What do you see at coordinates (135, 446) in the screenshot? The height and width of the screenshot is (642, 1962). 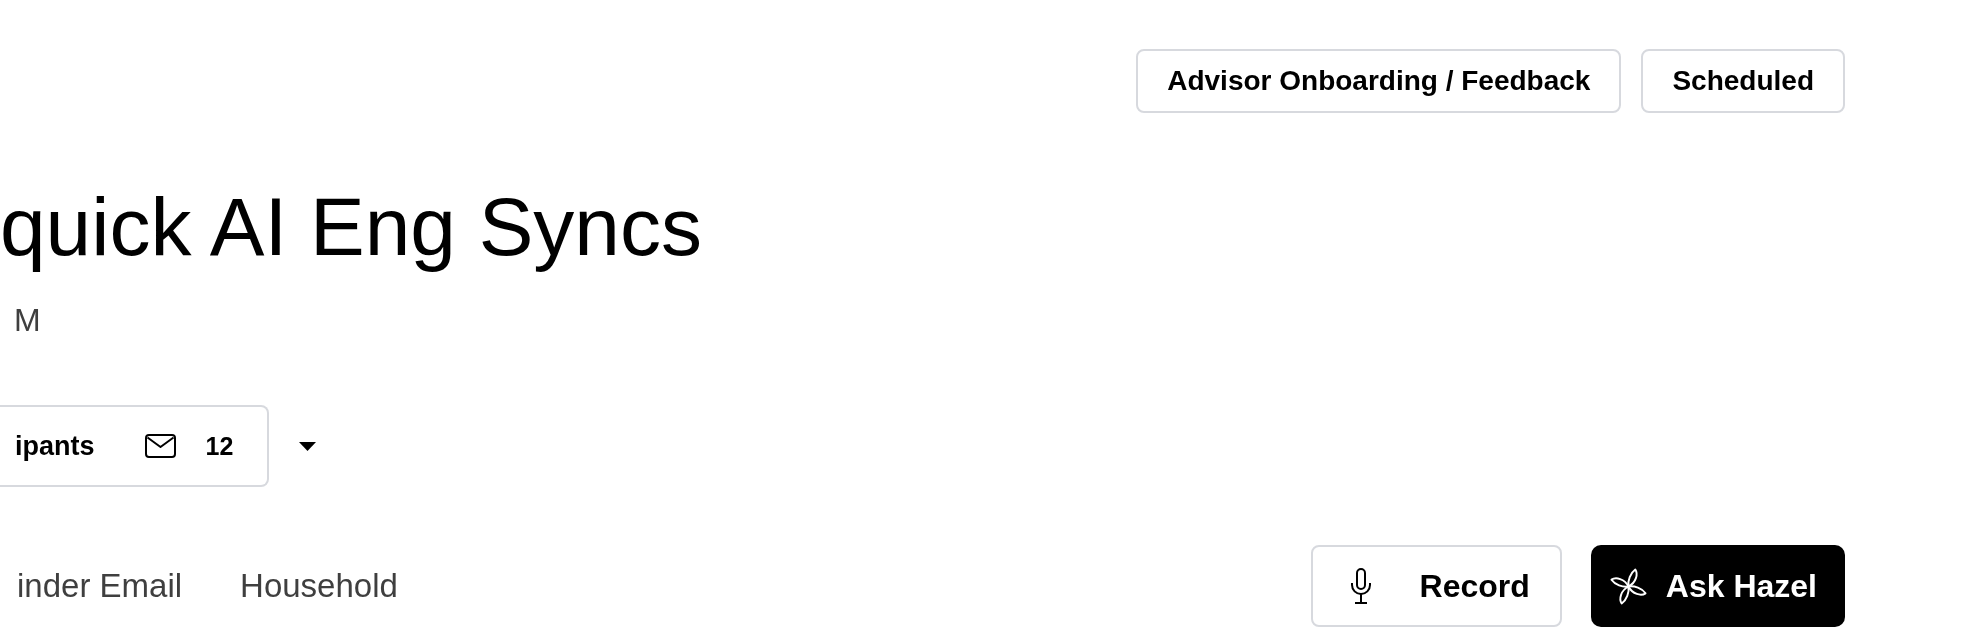 I see `participants-button: ipants 12` at bounding box center [135, 446].